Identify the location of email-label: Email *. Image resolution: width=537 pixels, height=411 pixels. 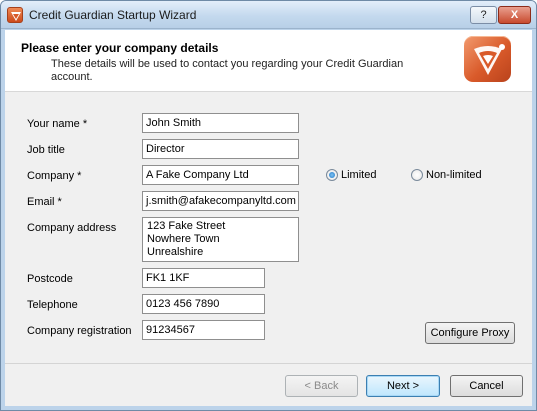
(44, 202).